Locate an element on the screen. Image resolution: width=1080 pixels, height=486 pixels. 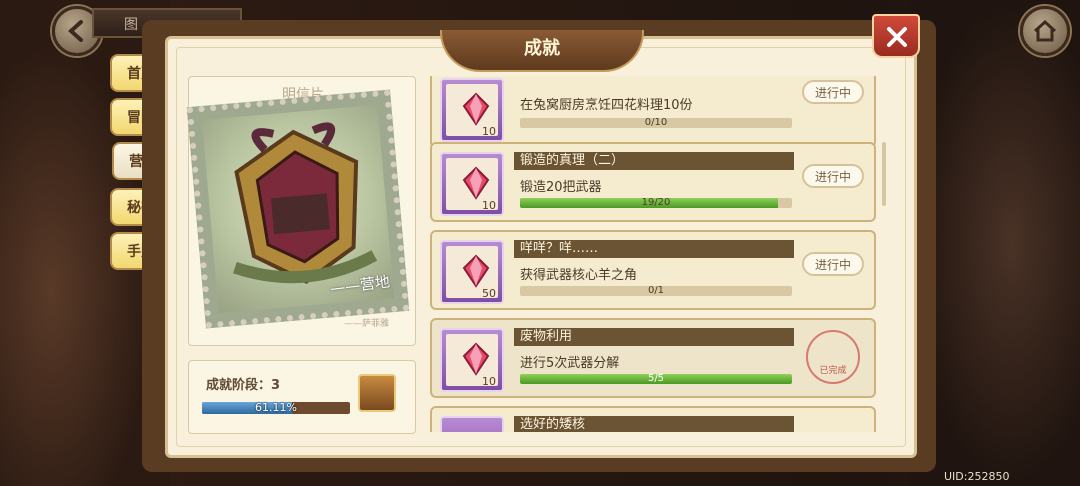
achievement-item: 选好的矮核 is located at coordinates (653, 419).